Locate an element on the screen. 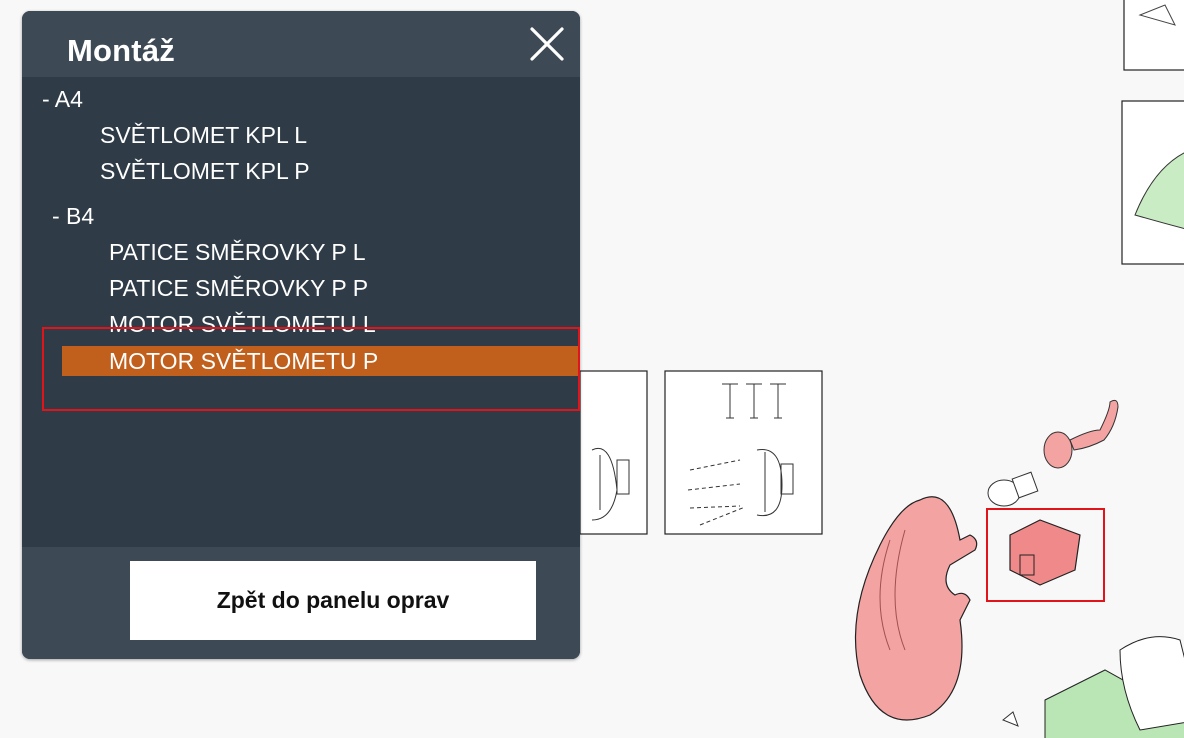 The height and width of the screenshot is (738, 1184). tree-item-selected: MOTOR SVĚTLOMETU P is located at coordinates (321, 361).